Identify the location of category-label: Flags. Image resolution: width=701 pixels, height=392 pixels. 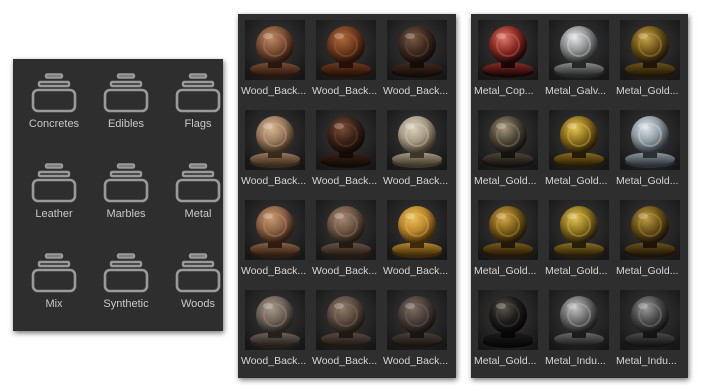
(198, 124).